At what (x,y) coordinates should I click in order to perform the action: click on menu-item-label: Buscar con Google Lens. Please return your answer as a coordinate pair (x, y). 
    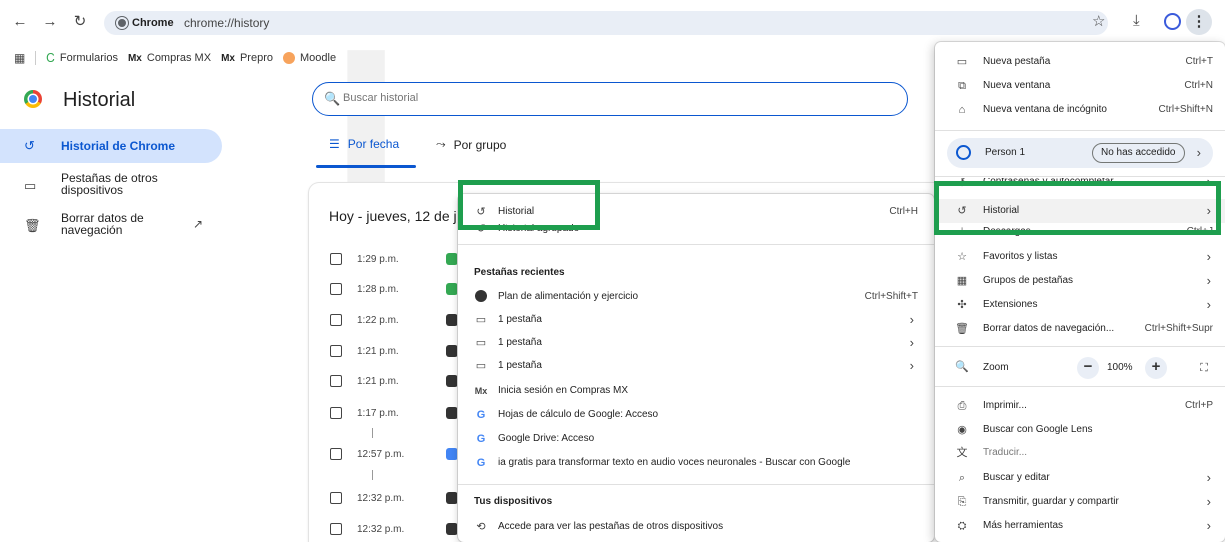
    Looking at the image, I should click on (1038, 429).